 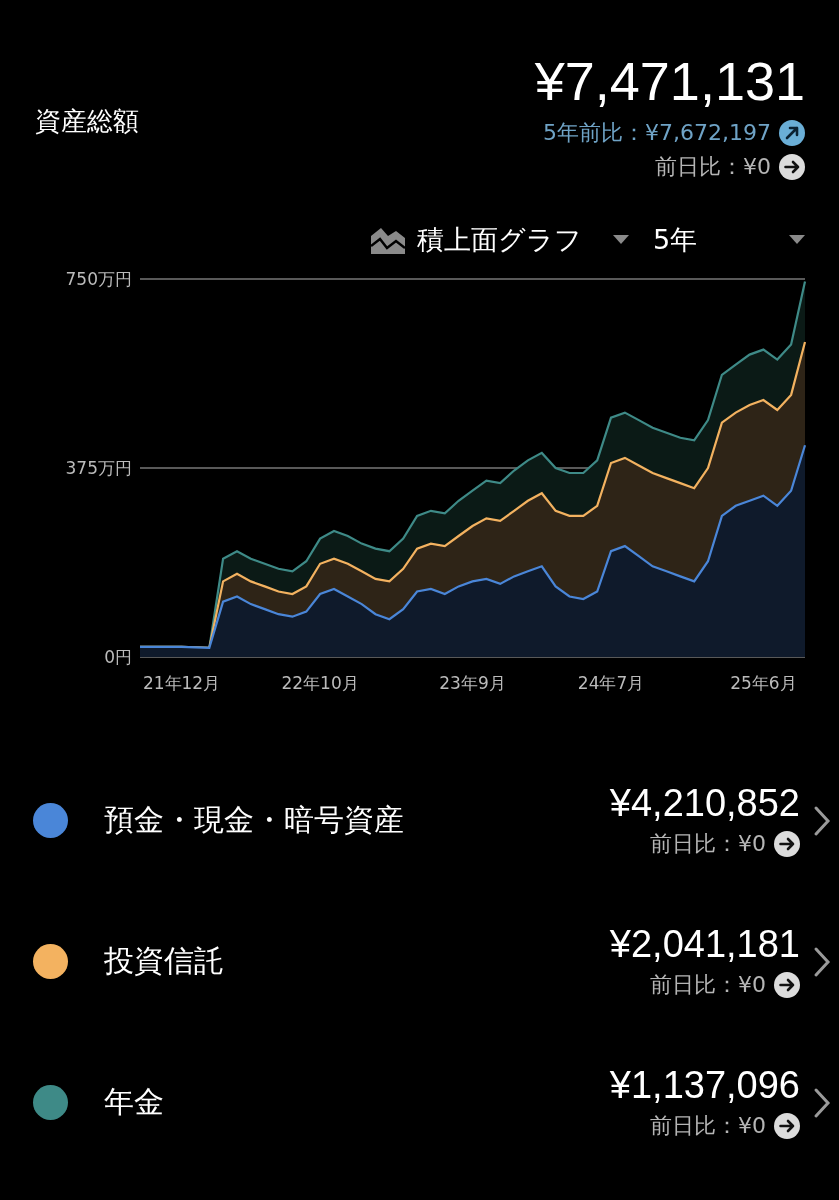 I want to click on x-axis-label: 23年9月, so click(x=472, y=683).